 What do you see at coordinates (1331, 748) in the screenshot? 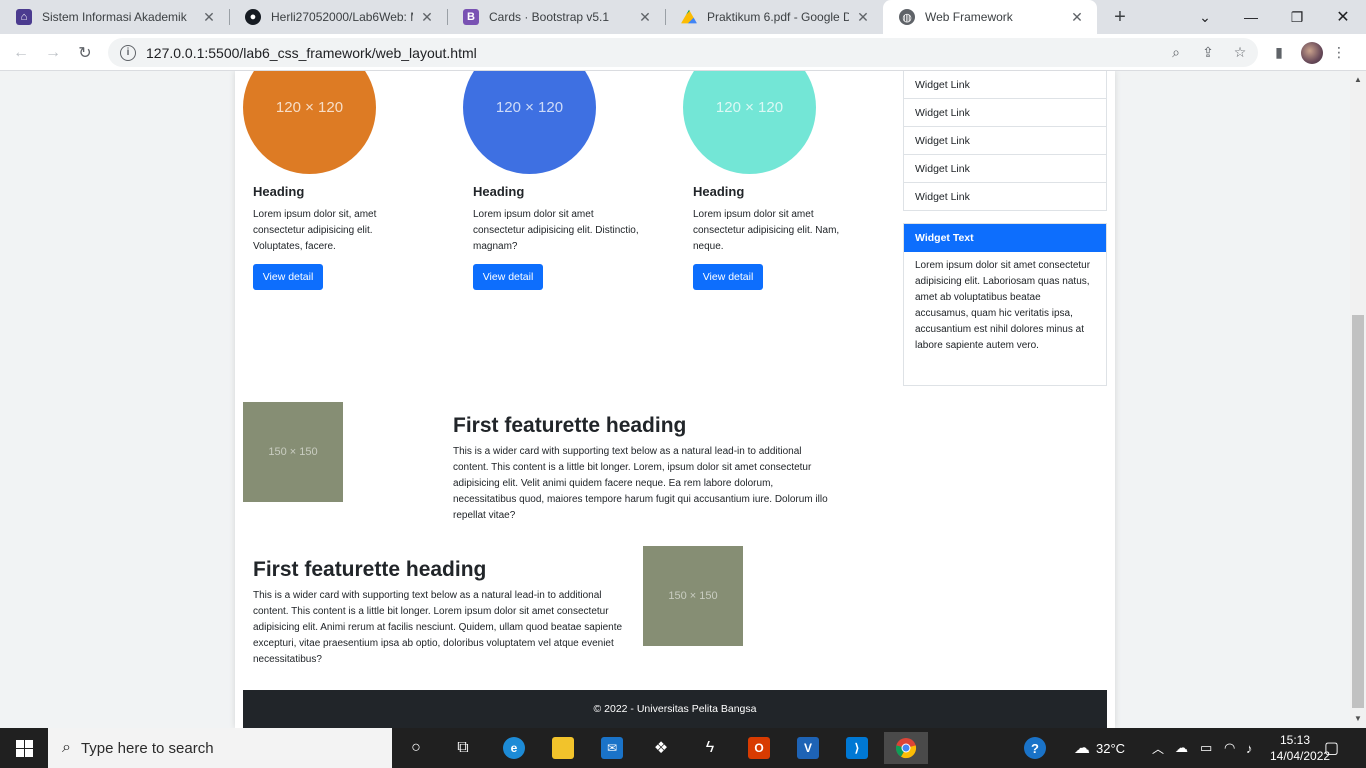
I see `notification-center-icon: ▢` at bounding box center [1331, 748].